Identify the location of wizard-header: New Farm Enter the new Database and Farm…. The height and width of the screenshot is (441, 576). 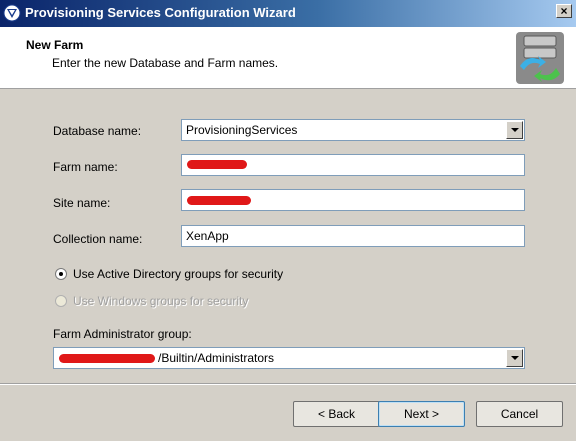
(288, 58).